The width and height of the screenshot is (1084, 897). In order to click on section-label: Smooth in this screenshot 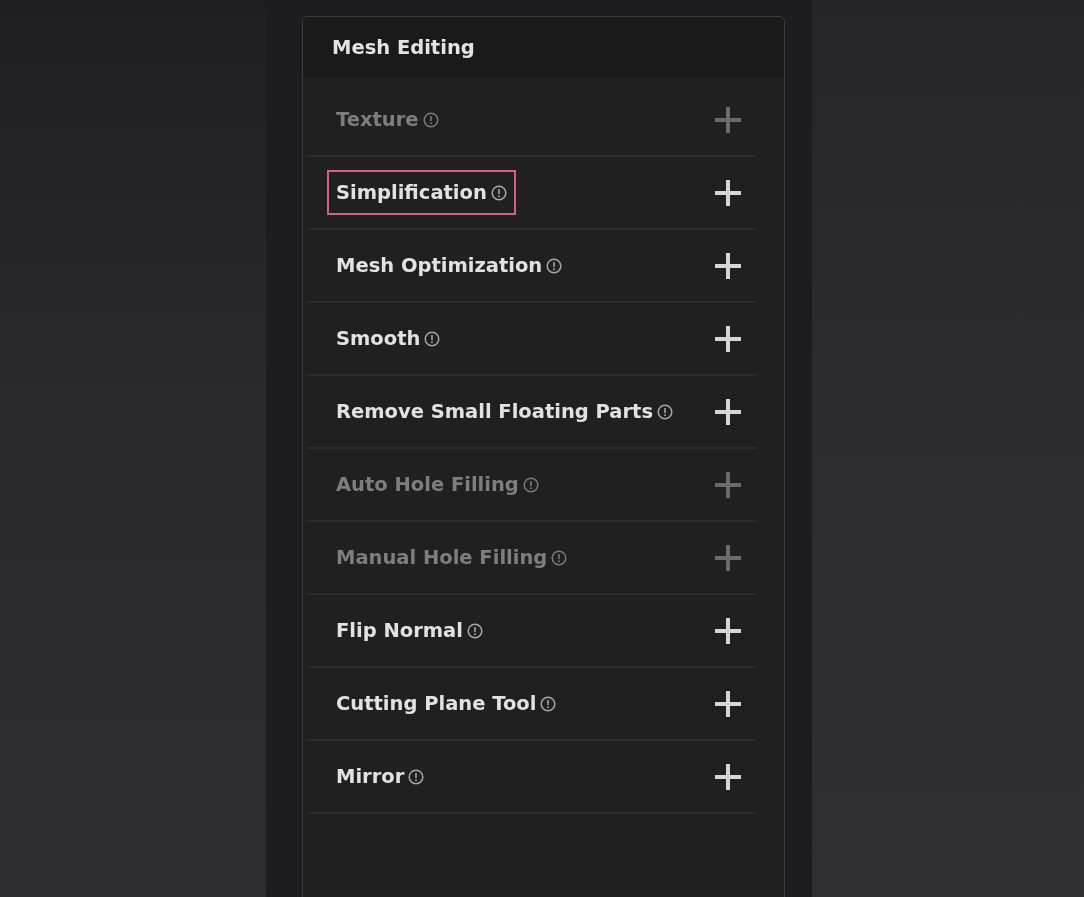, I will do `click(378, 338)`.